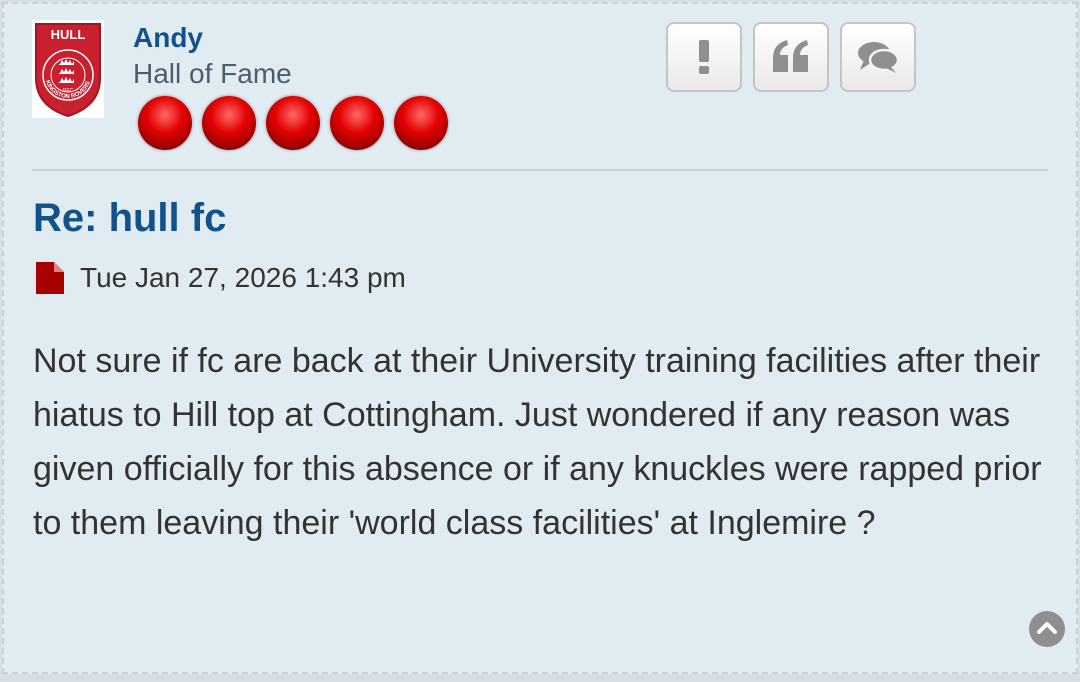 This screenshot has width=1080, height=682. I want to click on post-actions, so click(791, 57).